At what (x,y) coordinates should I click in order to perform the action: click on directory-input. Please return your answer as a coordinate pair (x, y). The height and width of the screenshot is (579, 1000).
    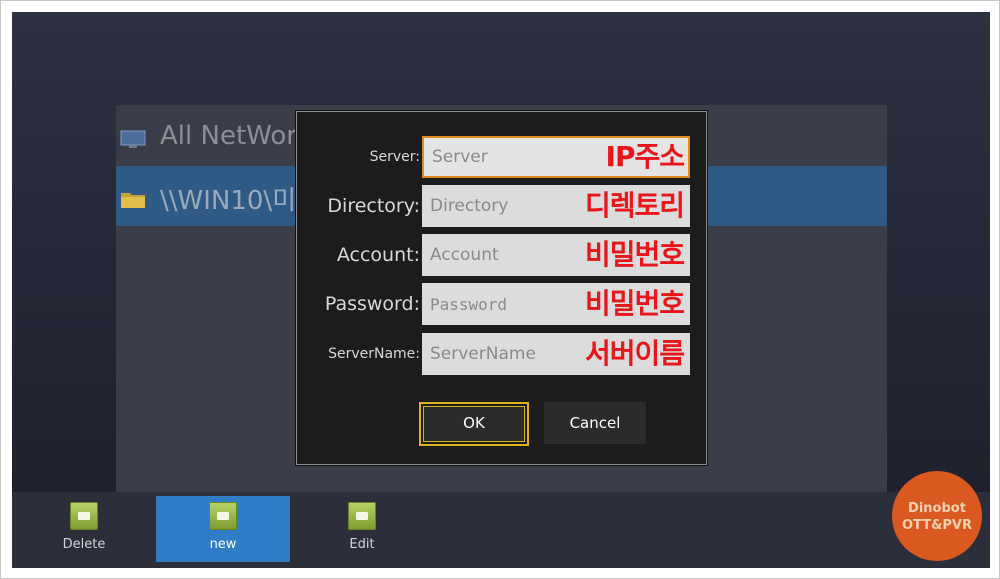
    Looking at the image, I should click on (505, 206).